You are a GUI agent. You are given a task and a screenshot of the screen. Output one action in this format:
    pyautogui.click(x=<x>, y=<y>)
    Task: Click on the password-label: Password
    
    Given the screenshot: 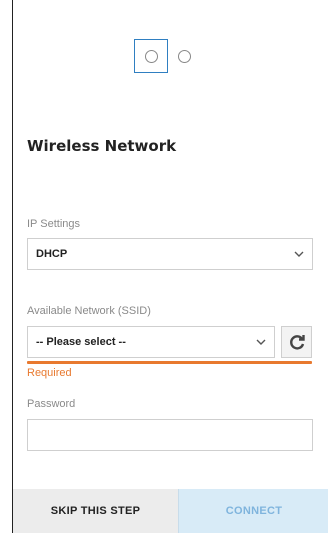 What is the action you would take?
    pyautogui.click(x=51, y=404)
    